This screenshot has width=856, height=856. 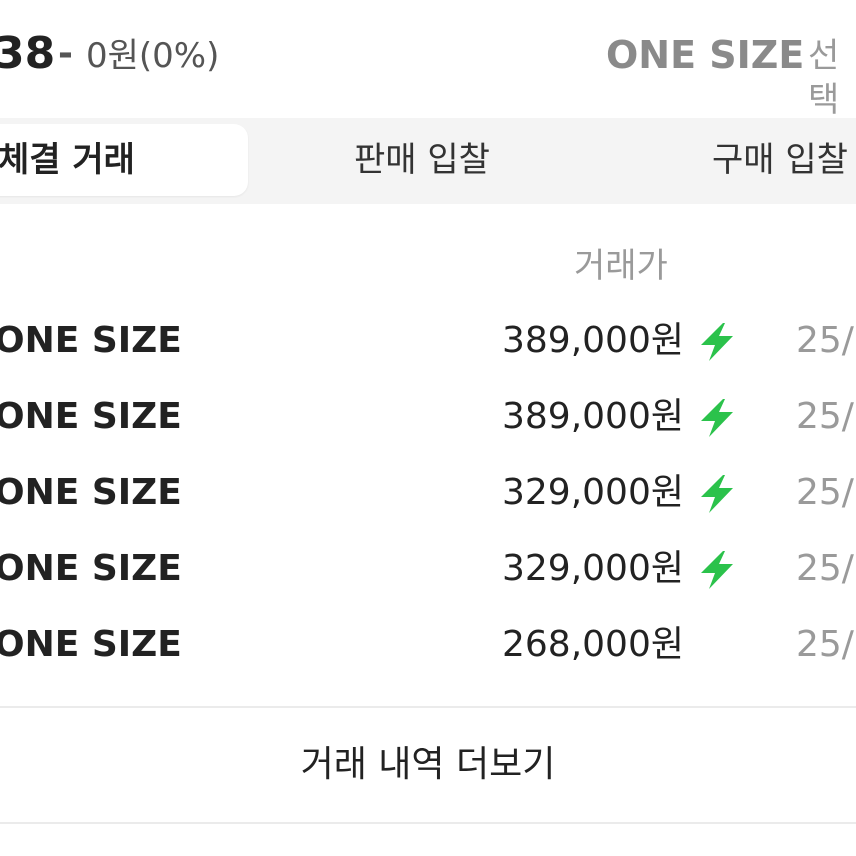 I want to click on size-option: ONE SIZE, so click(x=705, y=55).